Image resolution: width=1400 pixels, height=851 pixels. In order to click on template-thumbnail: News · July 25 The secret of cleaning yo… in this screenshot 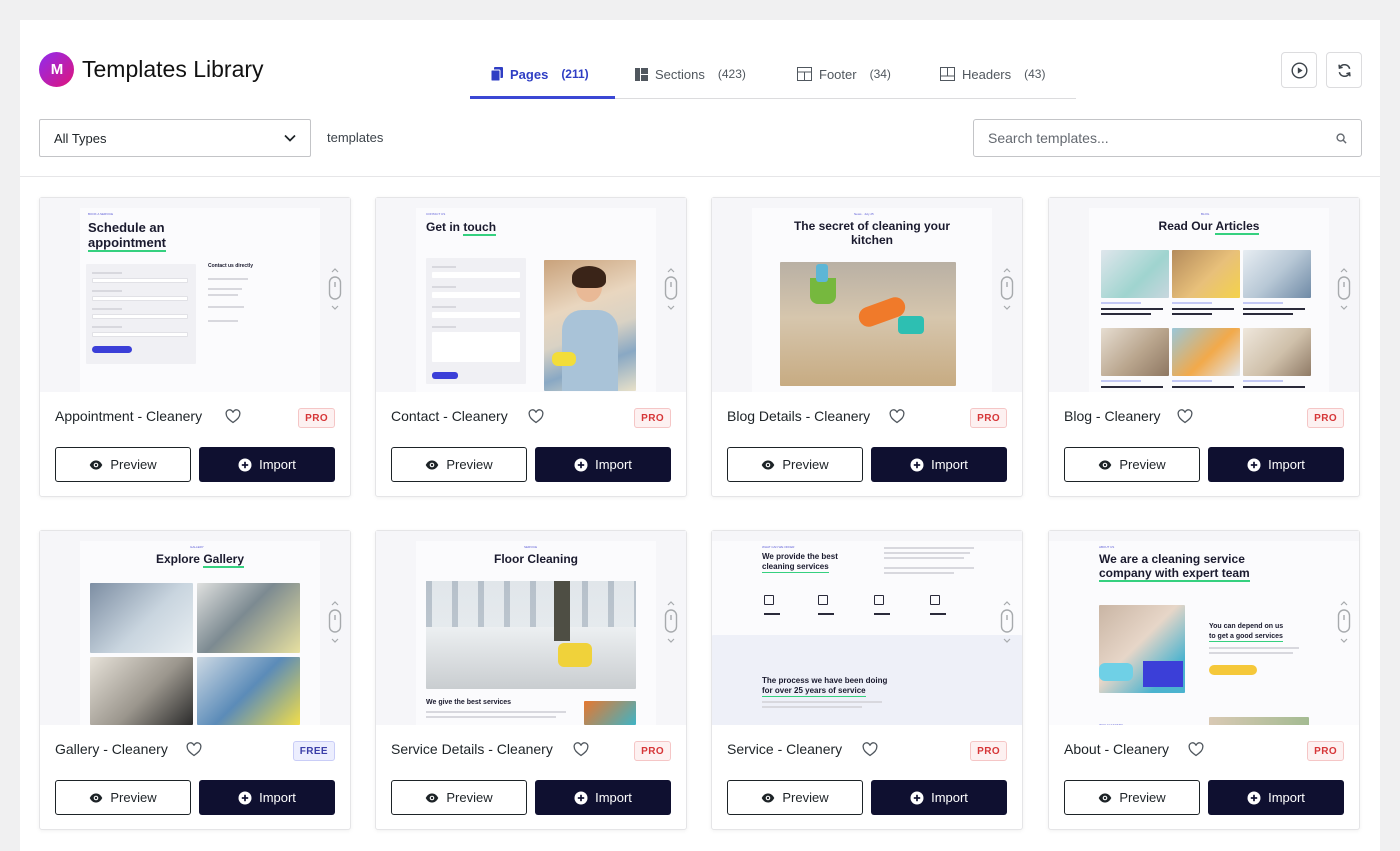, I will do `click(867, 295)`.